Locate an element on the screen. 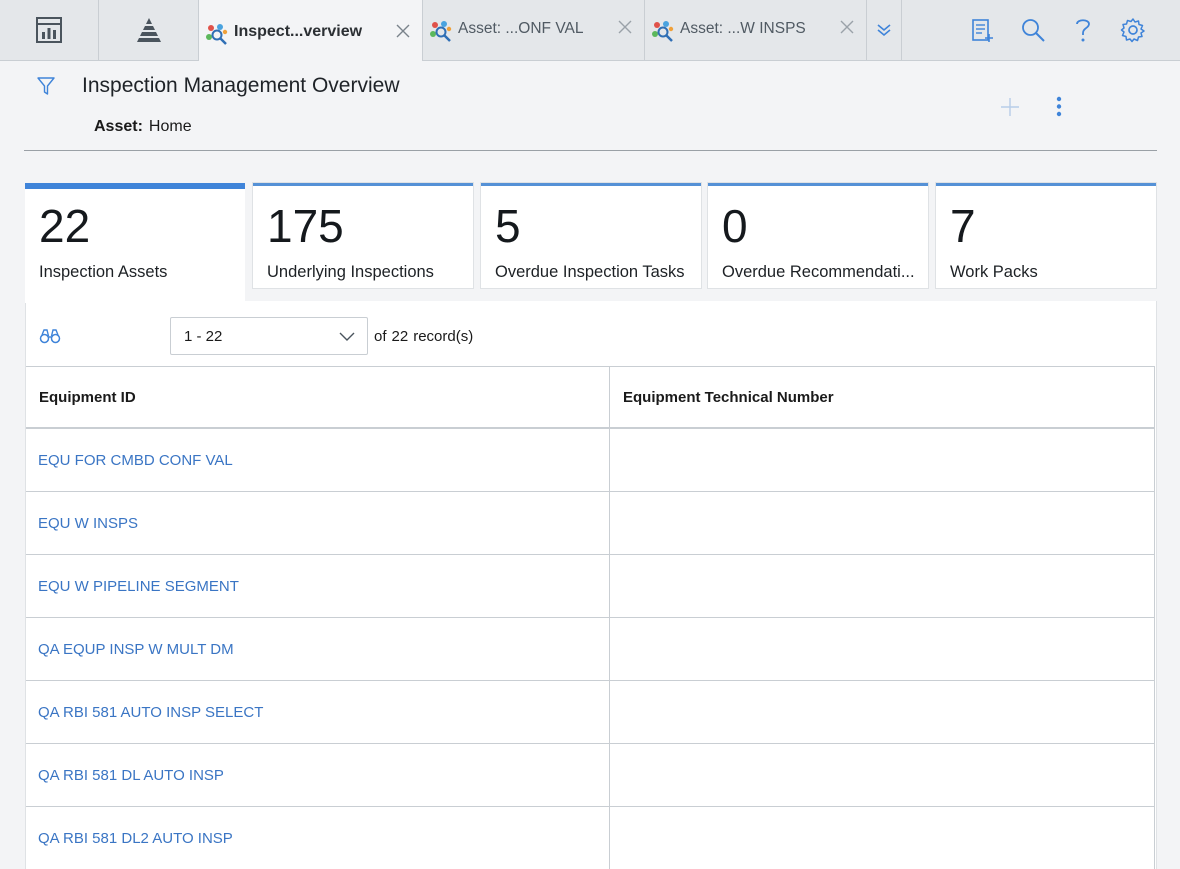 This screenshot has height=869, width=1180. table-row: QA RBI 581 DL2 AUTO INSP is located at coordinates (590, 838).